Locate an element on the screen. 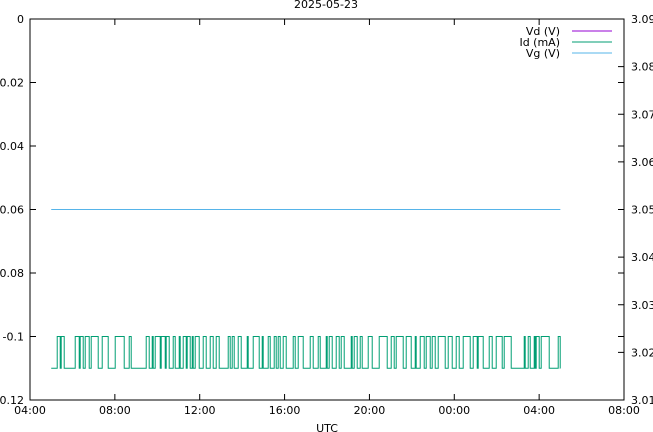  chart-title: 2025-05-23 is located at coordinates (326, 5).